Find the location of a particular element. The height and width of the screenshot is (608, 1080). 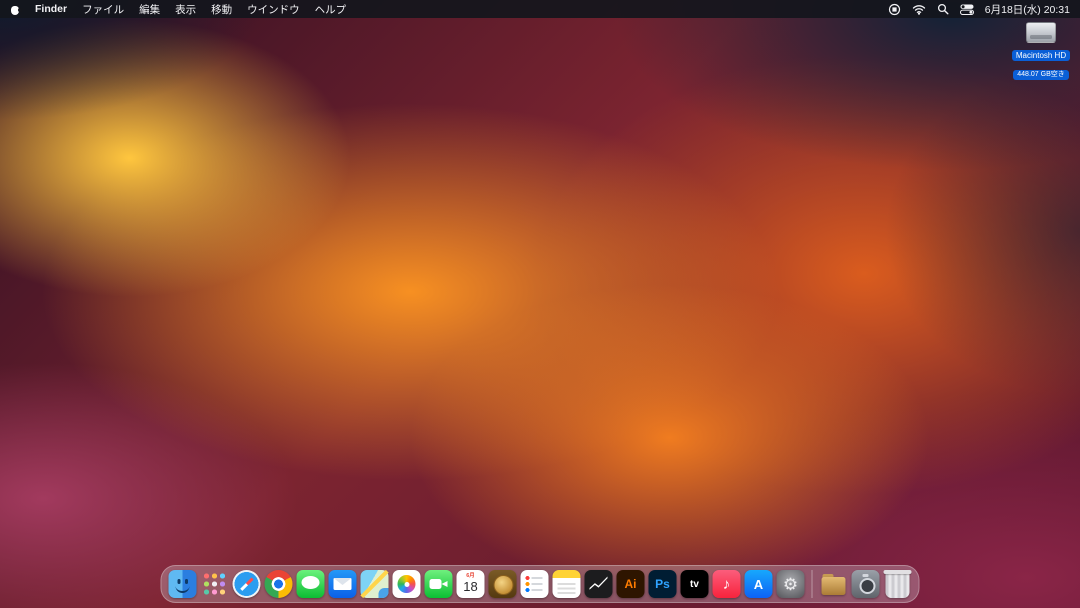

dock-appstore-icon: A is located at coordinates (758, 584).